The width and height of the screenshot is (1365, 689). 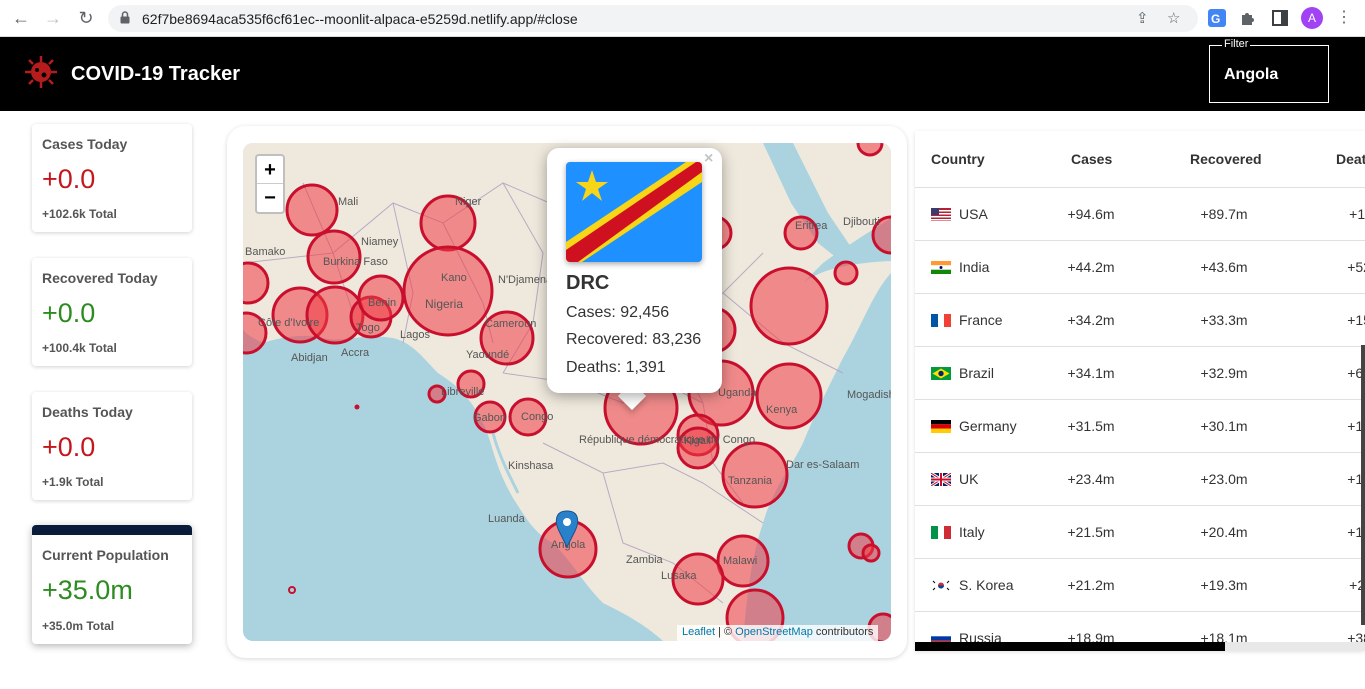 I want to click on country-name: Italy, so click(x=972, y=532).